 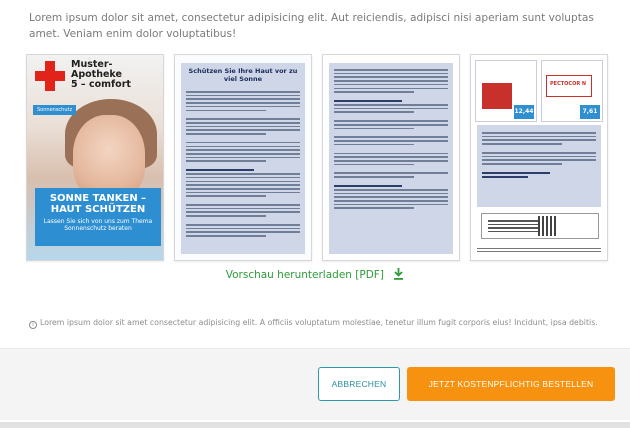 I want to click on article-title: Schützen Sie Ihre Haut vor zu viel Sonne, so click(x=243, y=75).